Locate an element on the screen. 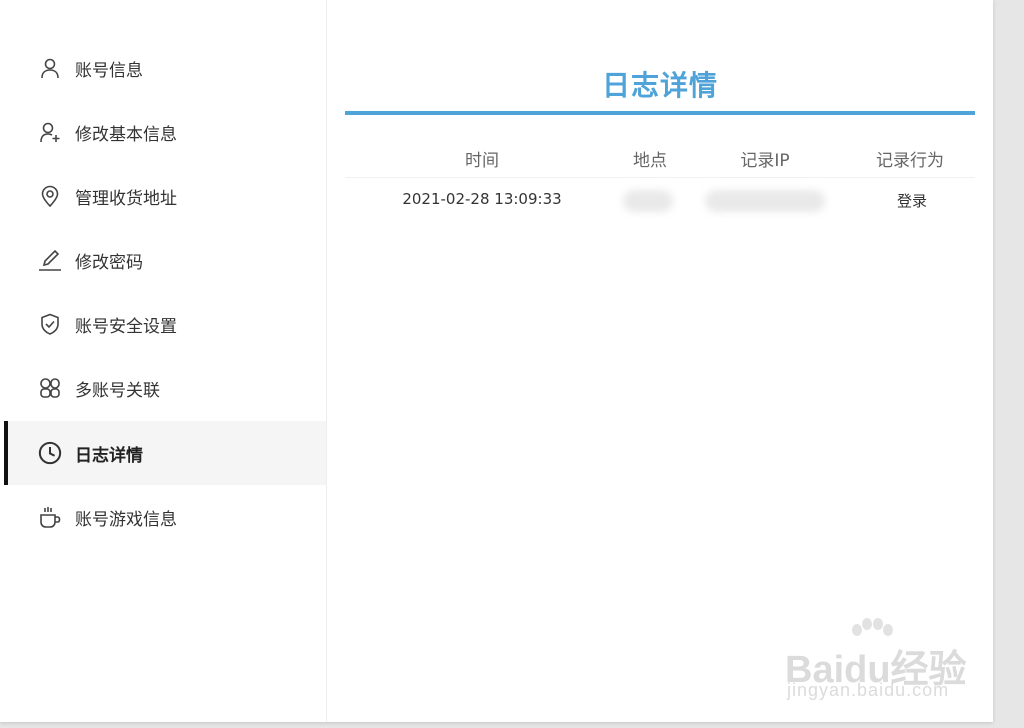 The image size is (1024, 728). column-header-ip: 记录IP is located at coordinates (765, 161).